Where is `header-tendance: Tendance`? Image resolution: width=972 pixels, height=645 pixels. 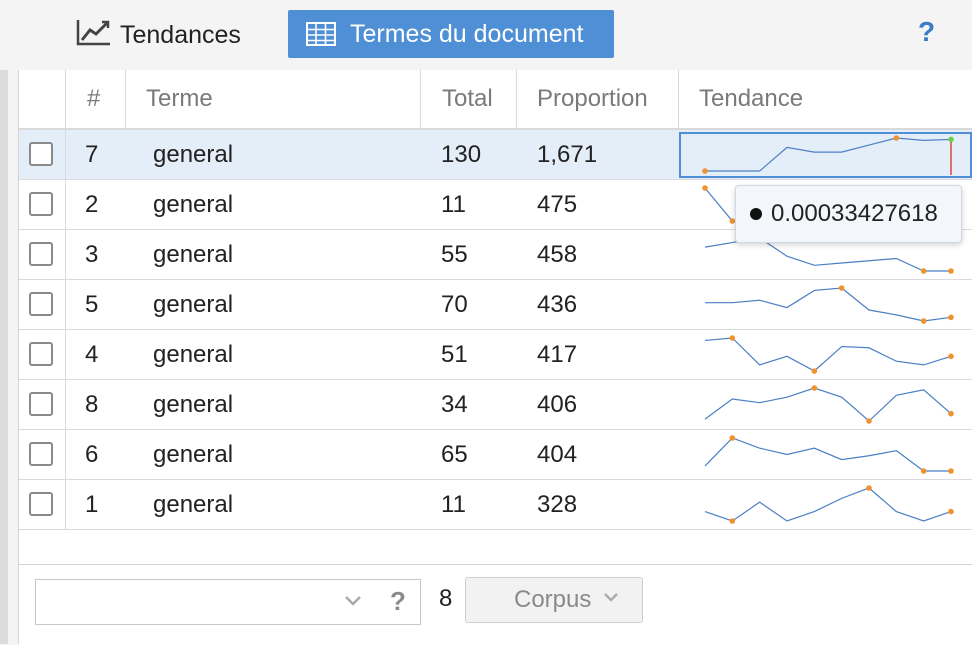 header-tendance: Tendance is located at coordinates (825, 99).